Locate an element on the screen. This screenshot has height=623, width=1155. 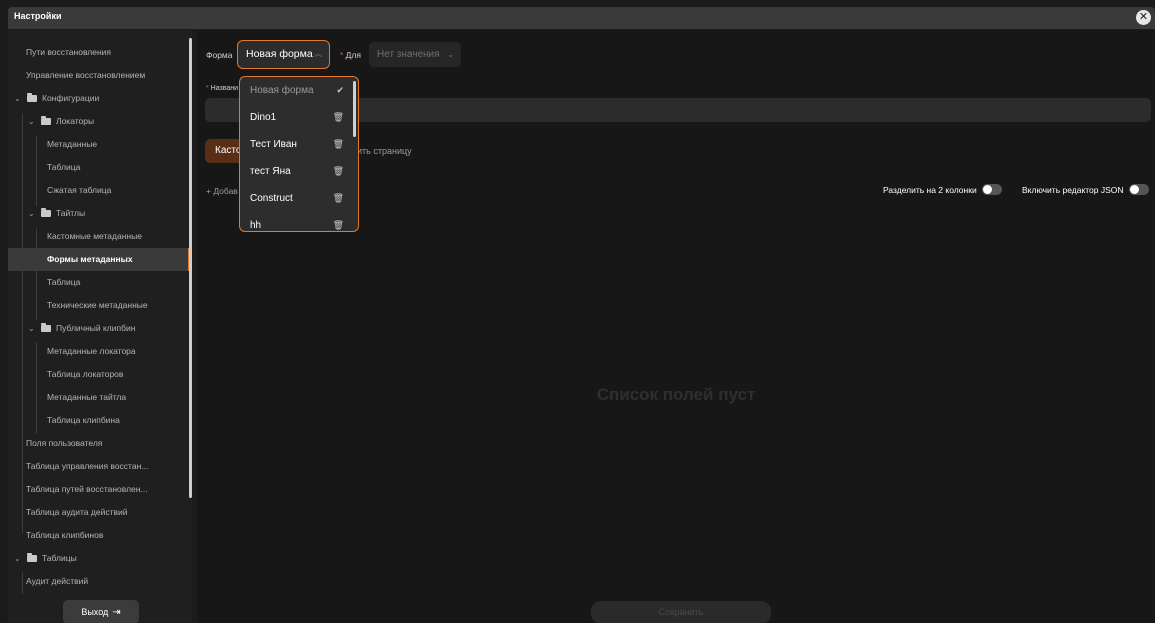
name-label-text: Названи is located at coordinates (224, 88).